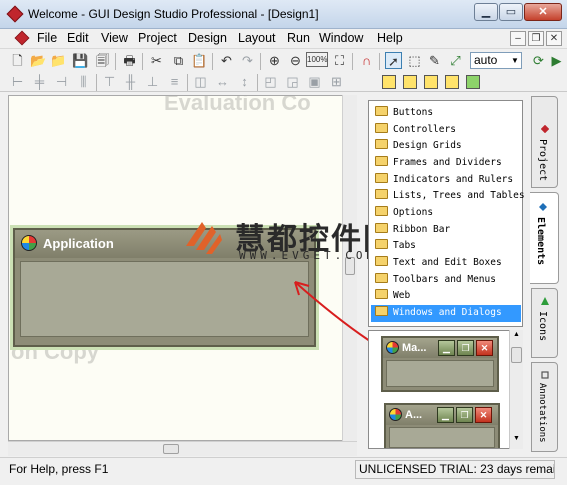 The width and height of the screenshot is (567, 485). What do you see at coordinates (442, 425) in the screenshot?
I see `preview-app-window: A... ▁ ❐ ✕` at bounding box center [442, 425].